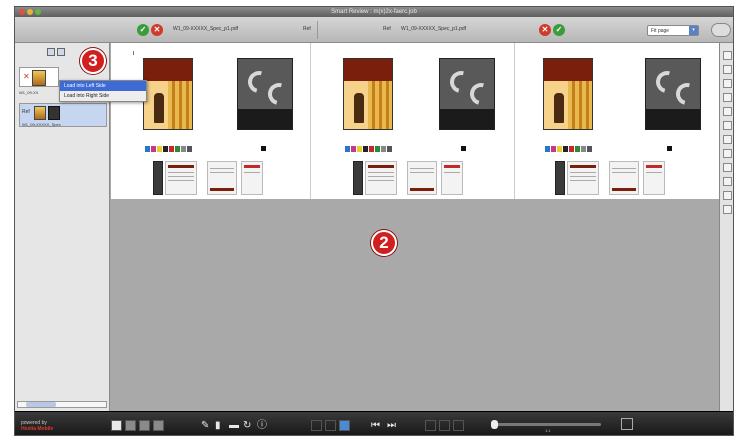 This screenshot has height=440, width=738. I want to click on slider-label: 1:1, so click(548, 430).